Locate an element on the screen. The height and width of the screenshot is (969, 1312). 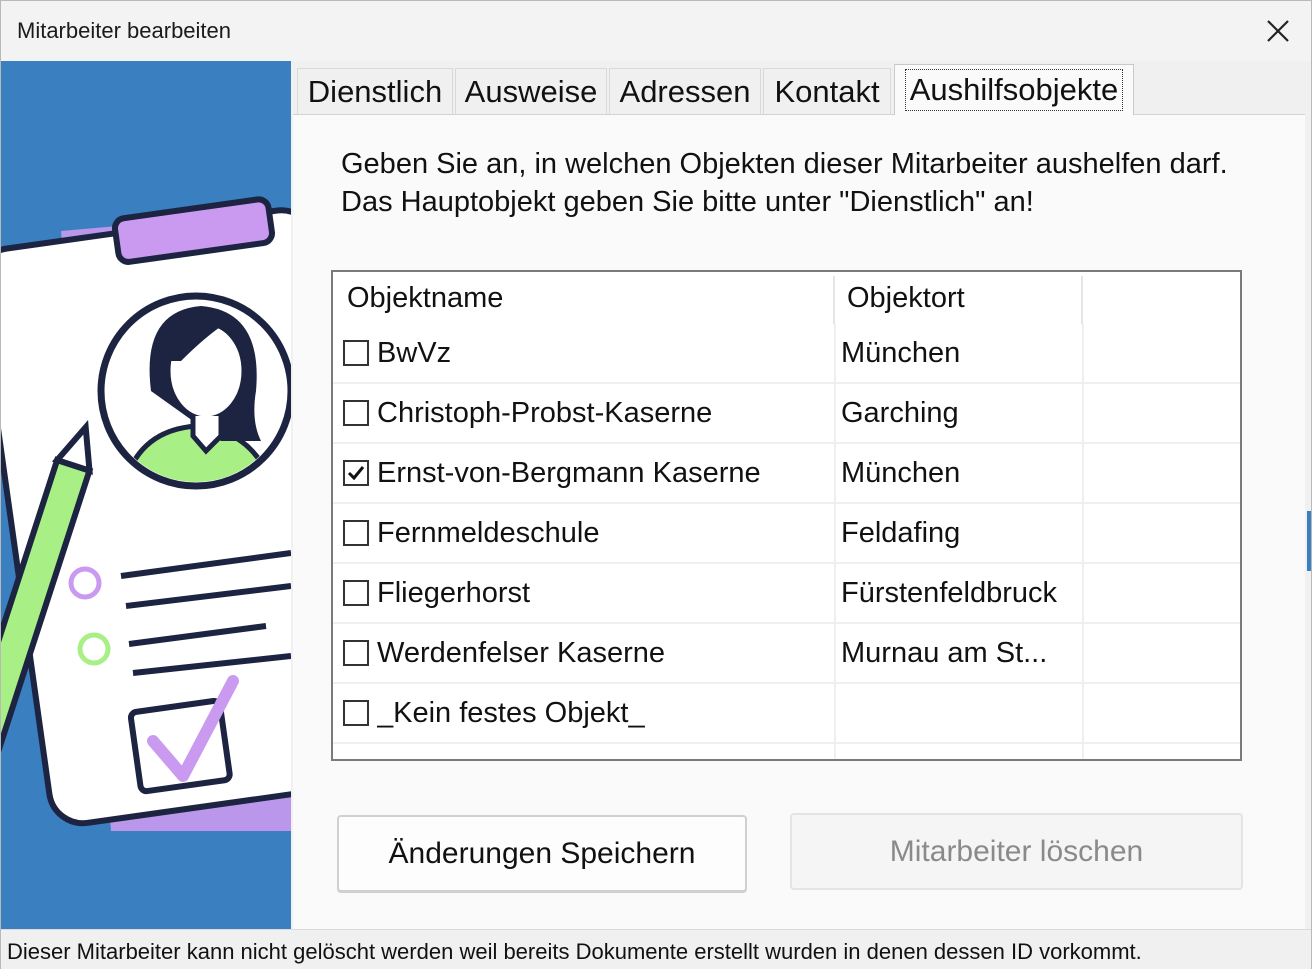
object-name: BwVz is located at coordinates (414, 352).